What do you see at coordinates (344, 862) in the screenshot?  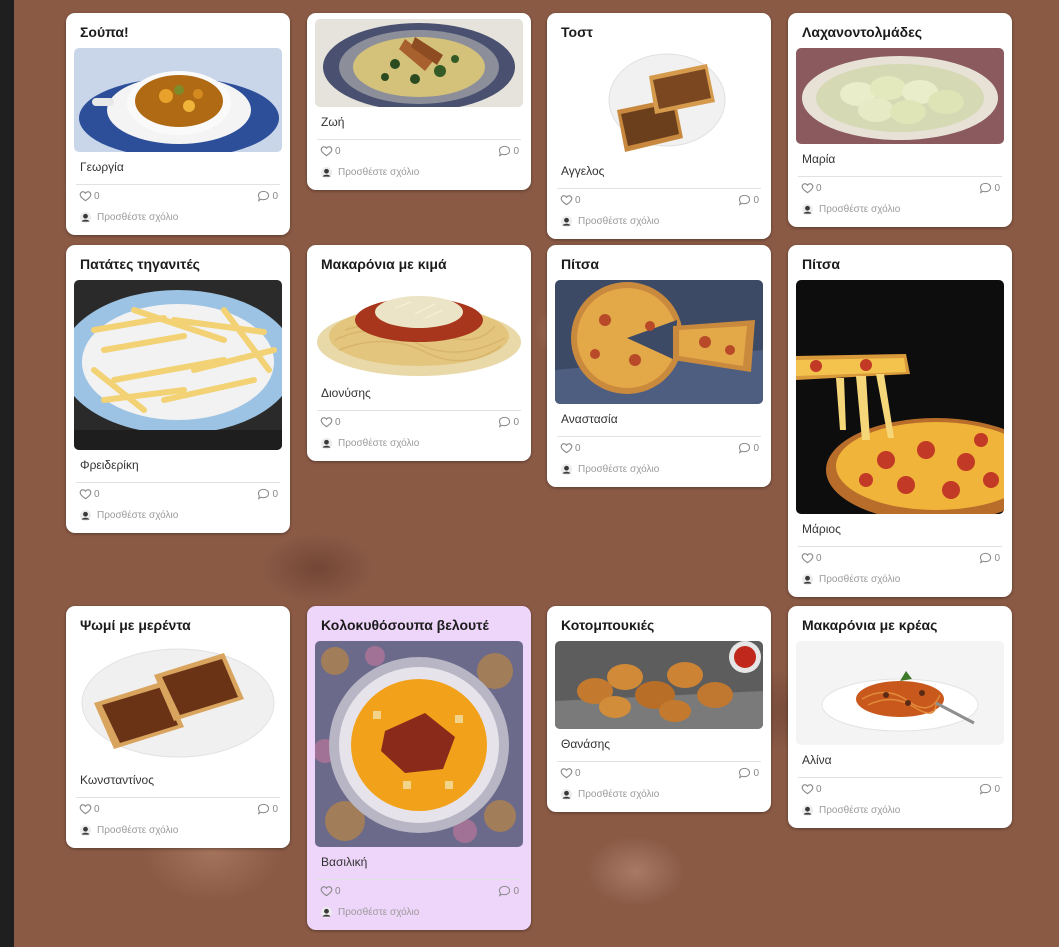 I see `card-author: Βασιλική` at bounding box center [344, 862].